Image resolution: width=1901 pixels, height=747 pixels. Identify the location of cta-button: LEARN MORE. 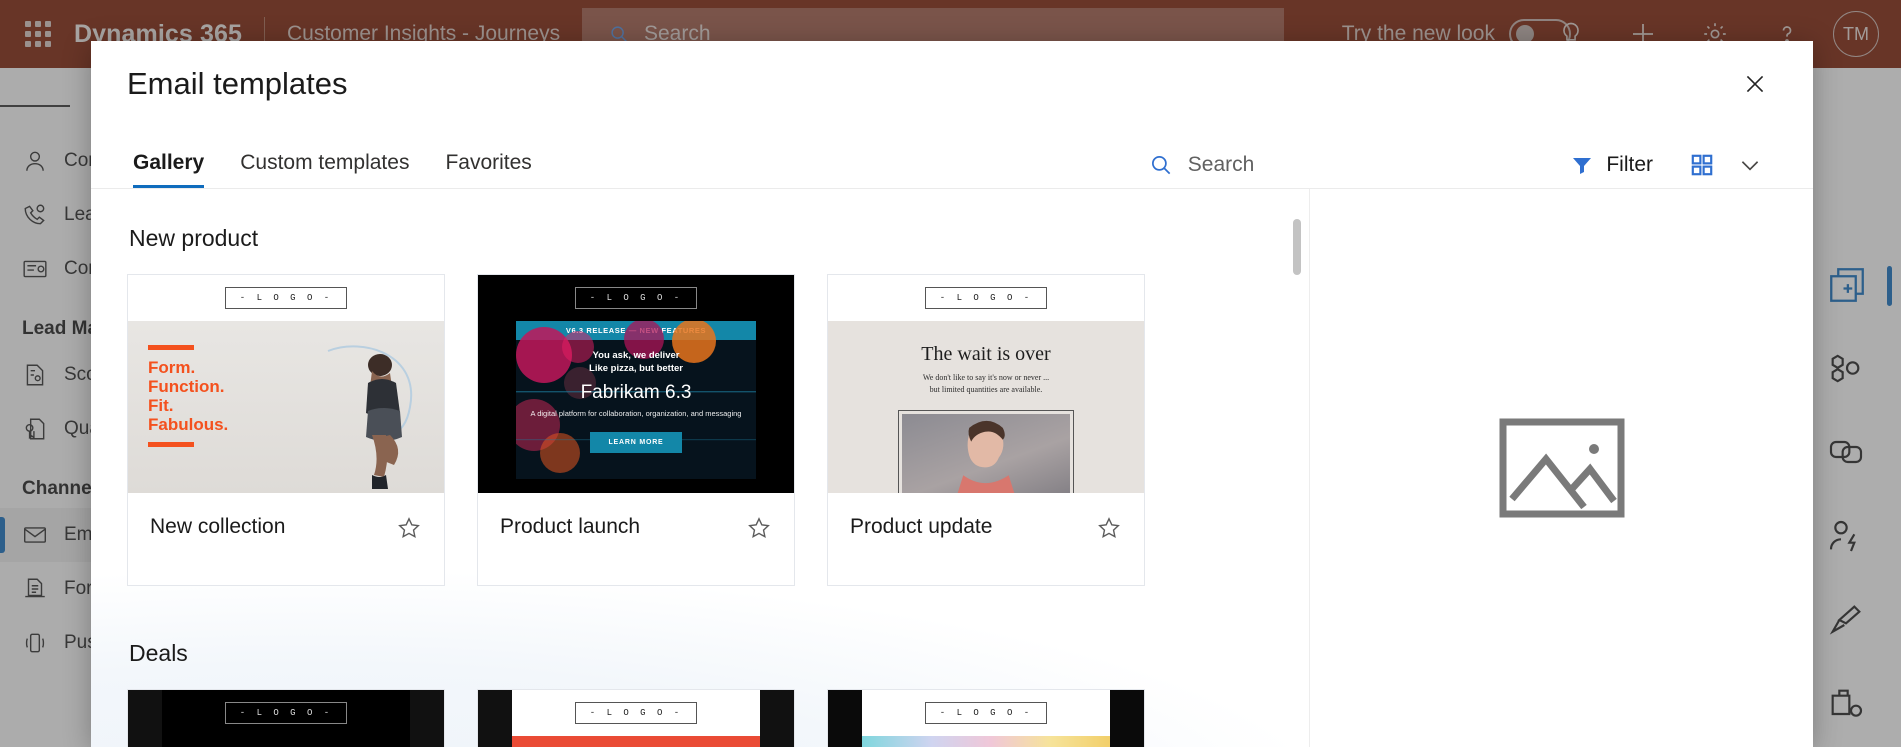
(636, 442).